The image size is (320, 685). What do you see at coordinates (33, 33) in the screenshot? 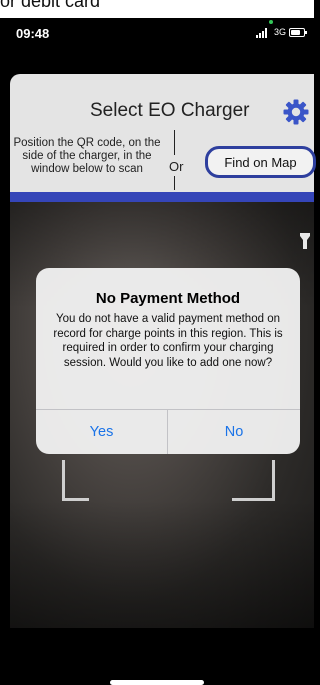
I see `status-time: 09:48` at bounding box center [33, 33].